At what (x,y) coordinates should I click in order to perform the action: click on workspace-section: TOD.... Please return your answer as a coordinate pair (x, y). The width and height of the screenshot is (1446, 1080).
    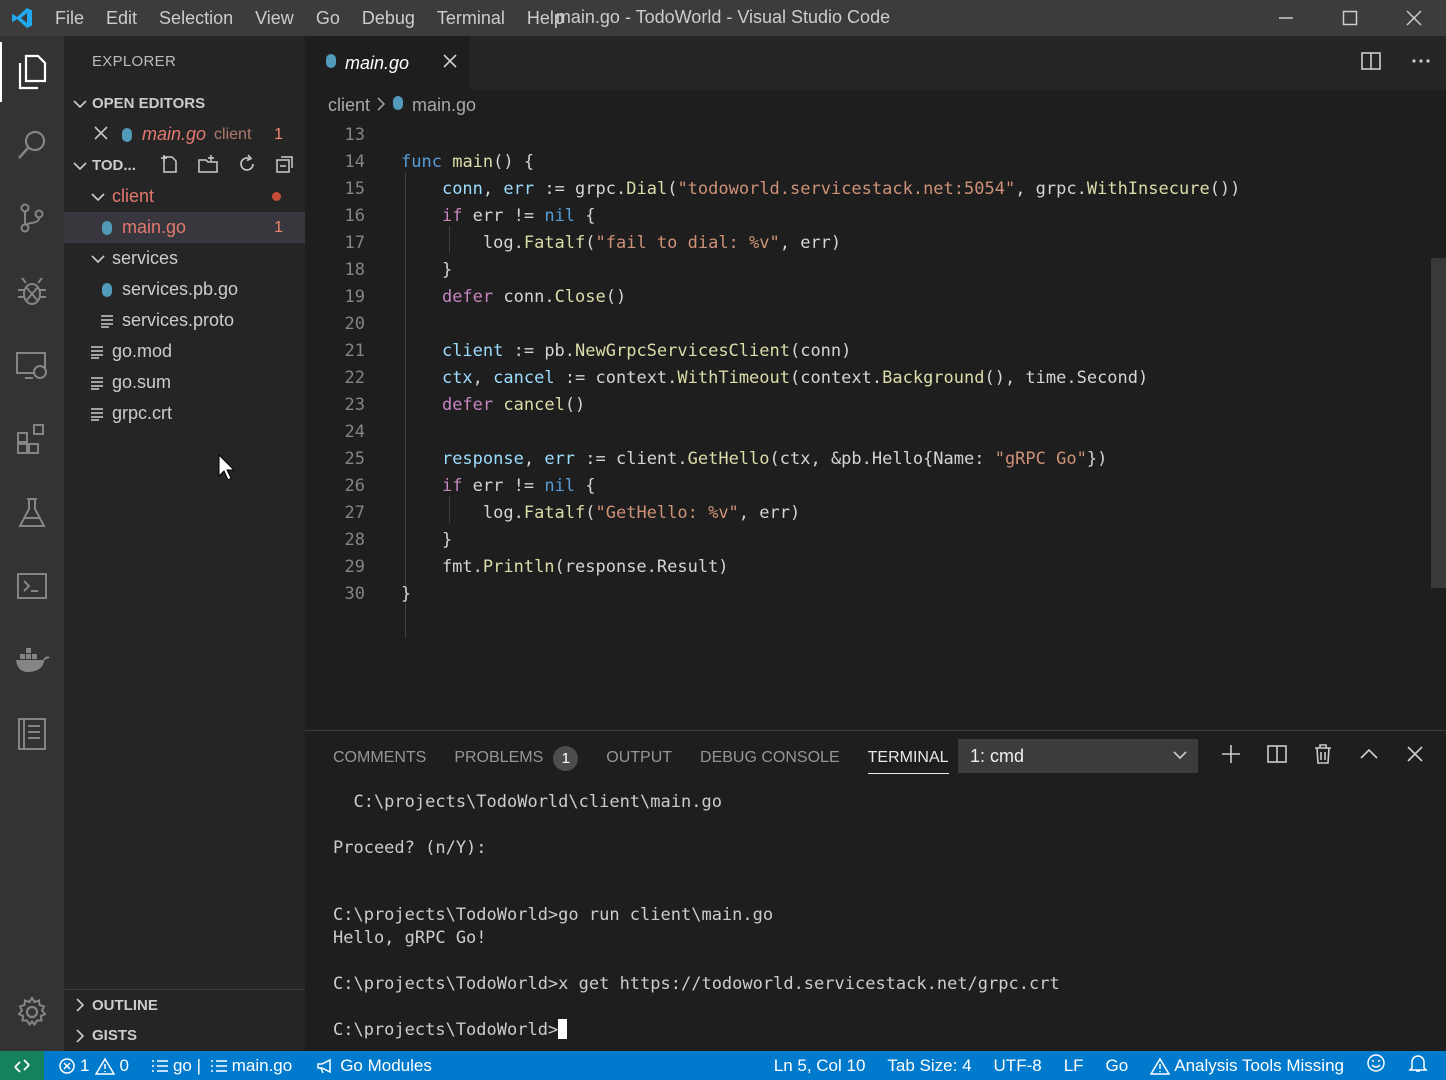
    Looking at the image, I should click on (184, 165).